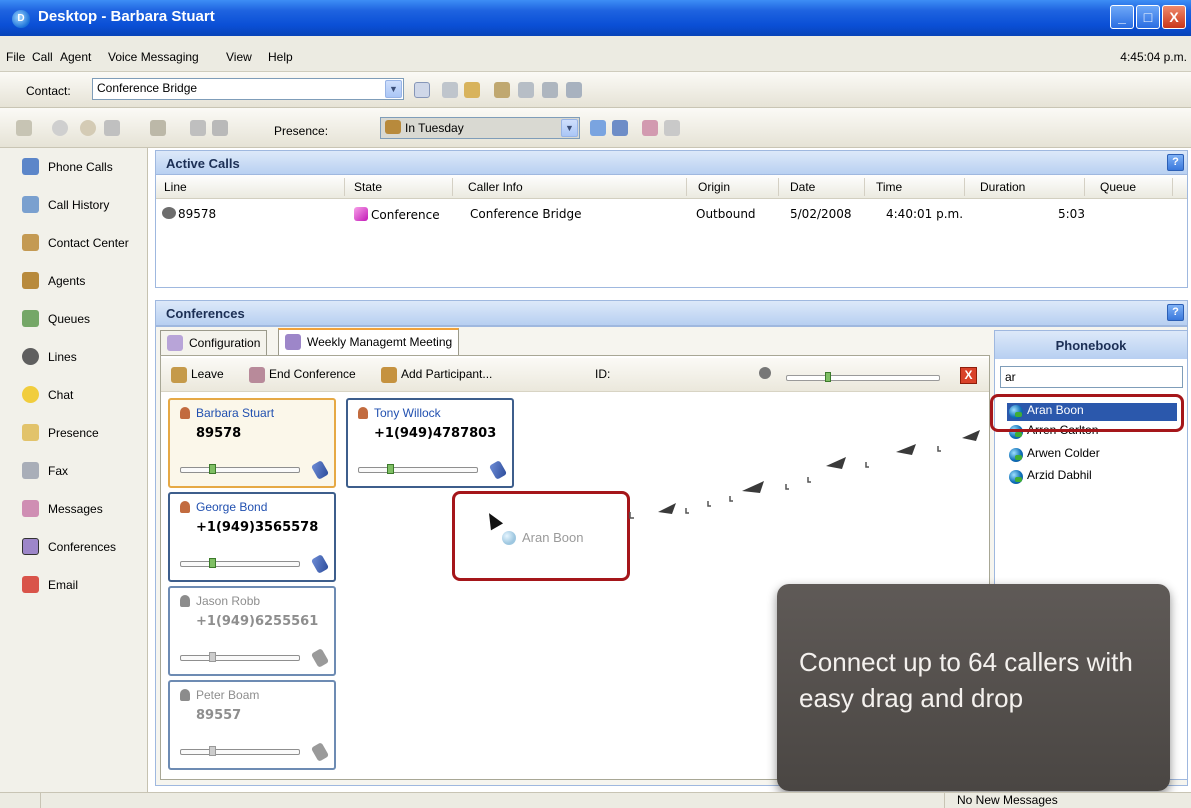 The image size is (1191, 808). What do you see at coordinates (1092, 455) in the screenshot?
I see `list-item: Arwen Colder` at bounding box center [1092, 455].